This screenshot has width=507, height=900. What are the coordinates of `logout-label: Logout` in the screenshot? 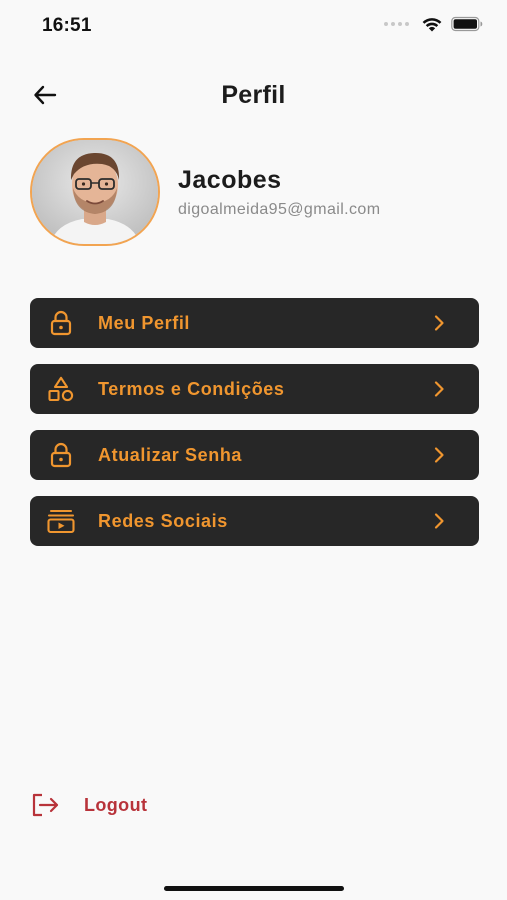 It's located at (116, 804).